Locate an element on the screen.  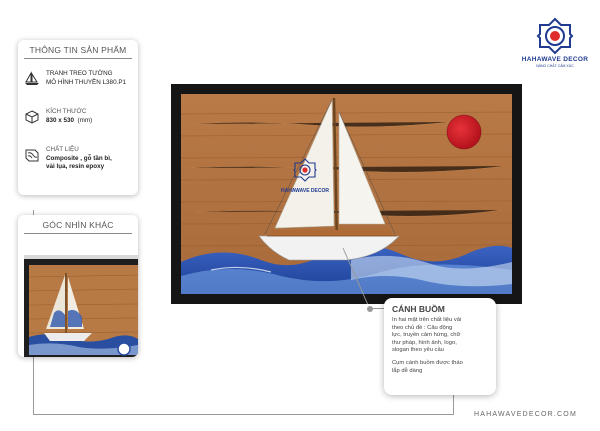
other-angle-title: GÓC NHÌN KHÁC is located at coordinates (78, 225).